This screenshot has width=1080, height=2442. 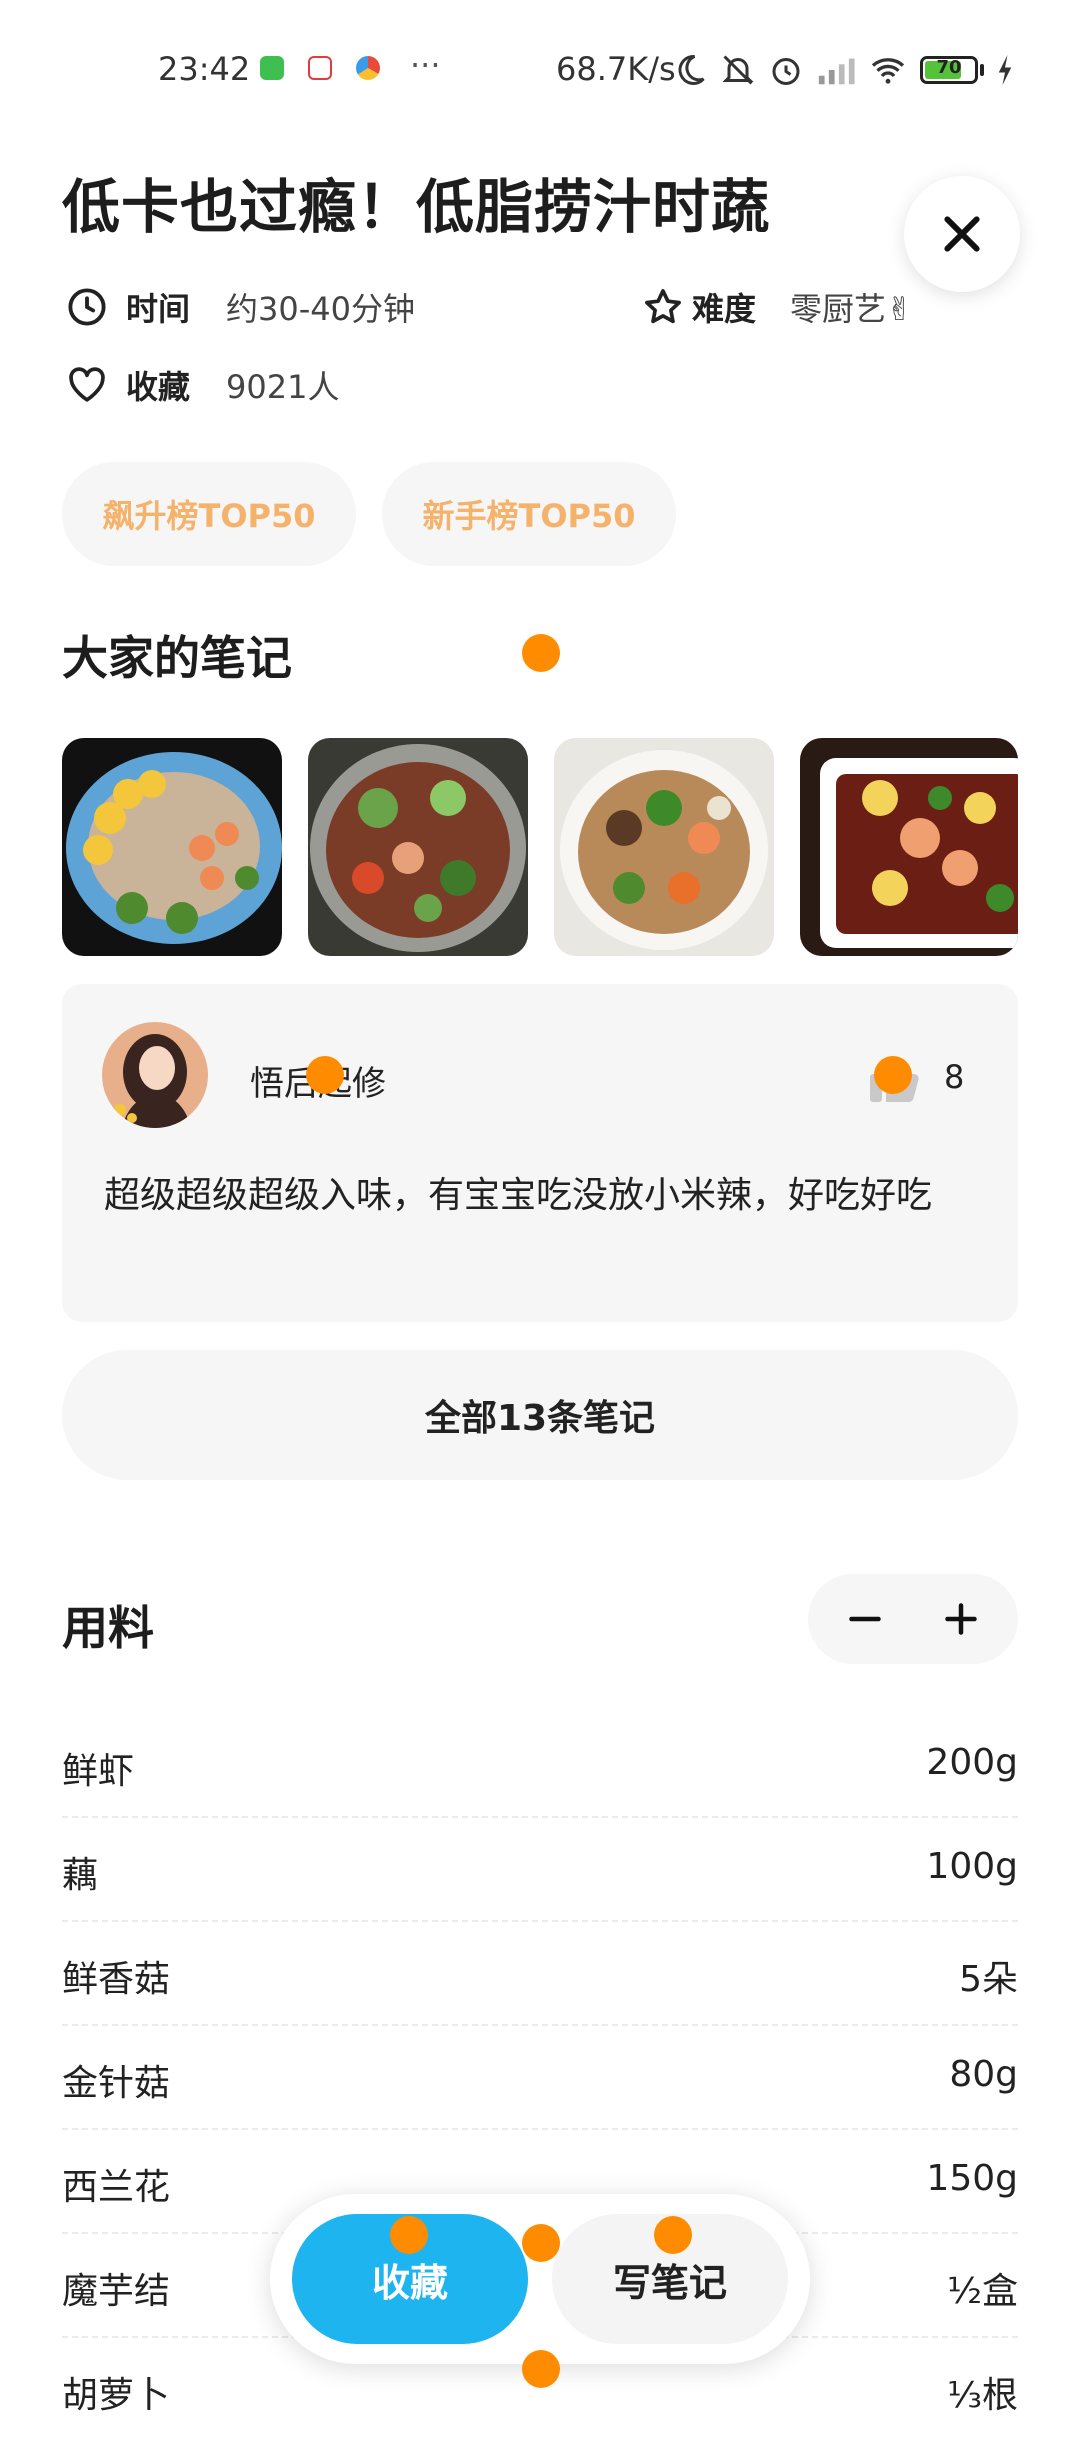 What do you see at coordinates (116, 2083) in the screenshot?
I see `ingredient-name: 金针菇` at bounding box center [116, 2083].